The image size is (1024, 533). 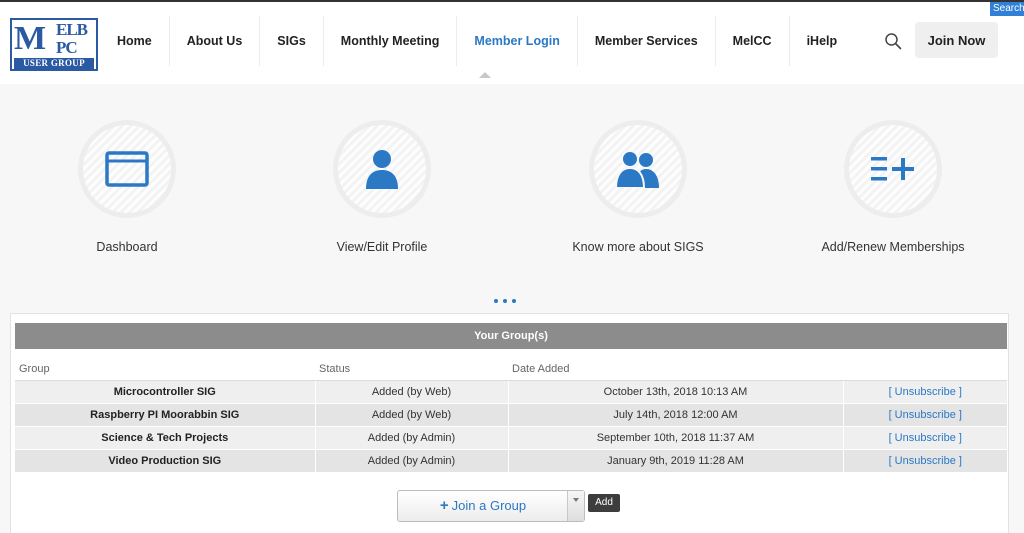 What do you see at coordinates (127, 247) in the screenshot?
I see `tile-label-dashboard: Dashboard` at bounding box center [127, 247].